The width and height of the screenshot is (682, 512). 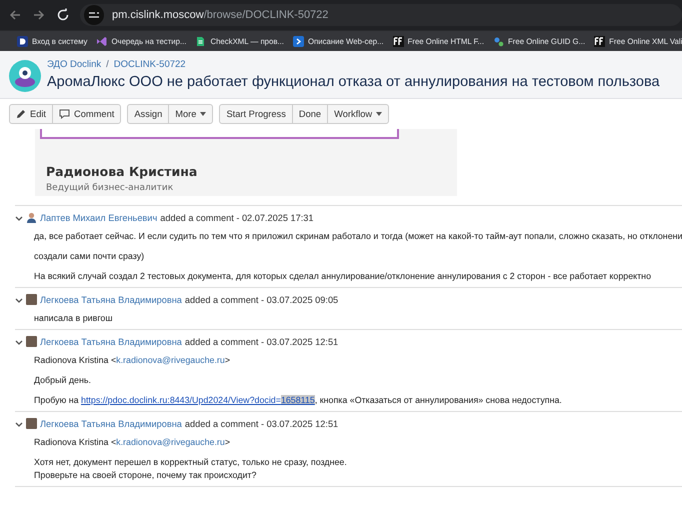 What do you see at coordinates (191, 114) in the screenshot?
I see `dropdown-button: More` at bounding box center [191, 114].